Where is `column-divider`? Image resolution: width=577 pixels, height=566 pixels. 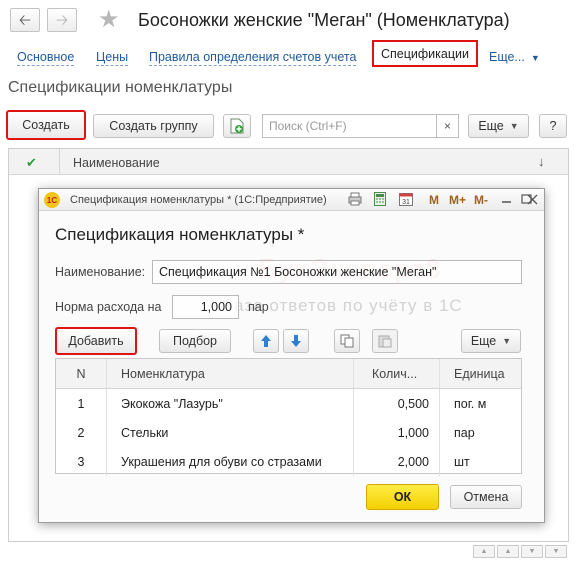
column-divider is located at coordinates (59, 161).